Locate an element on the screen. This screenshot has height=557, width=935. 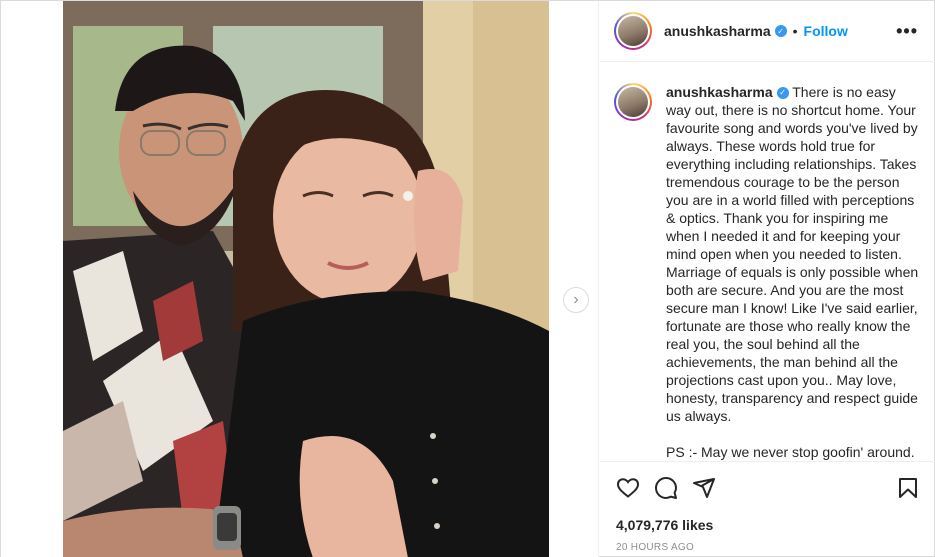
next-slide-button: › is located at coordinates (576, 300).